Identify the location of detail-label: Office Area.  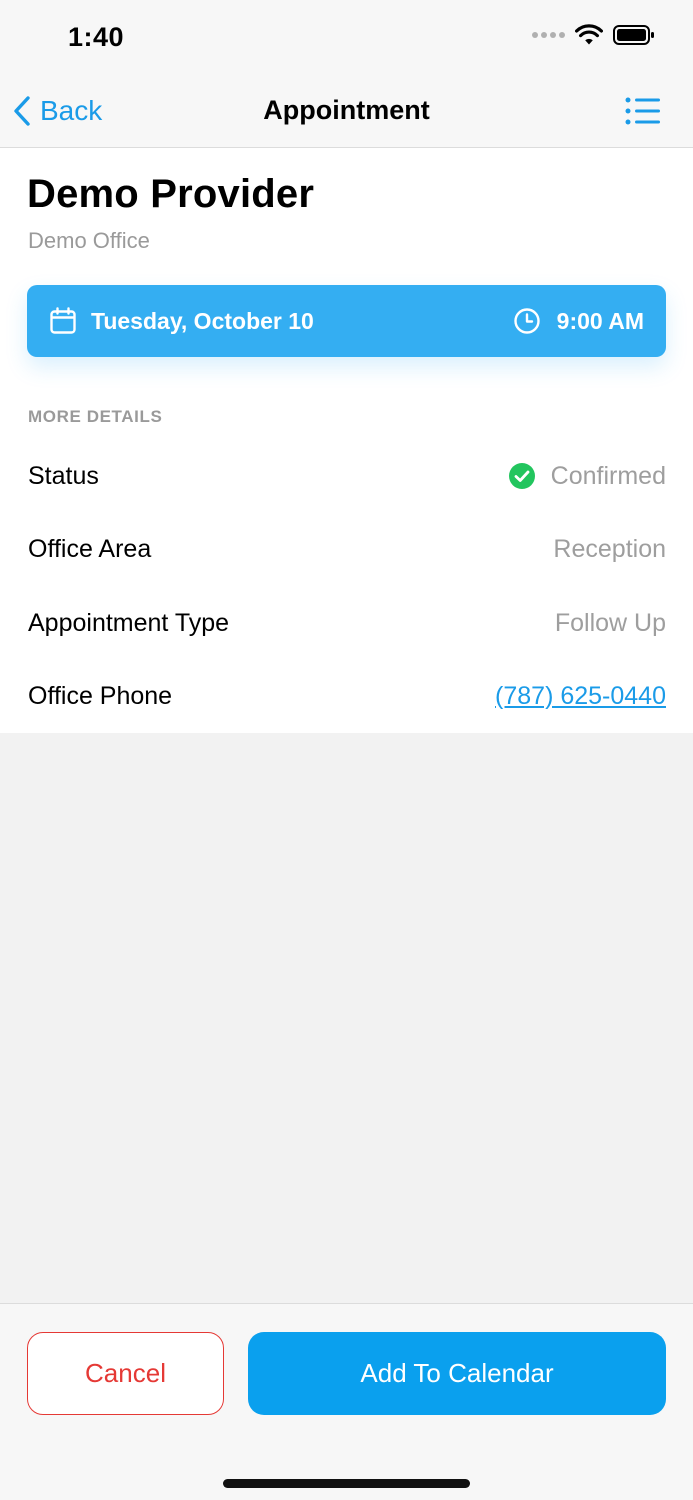
(90, 548).